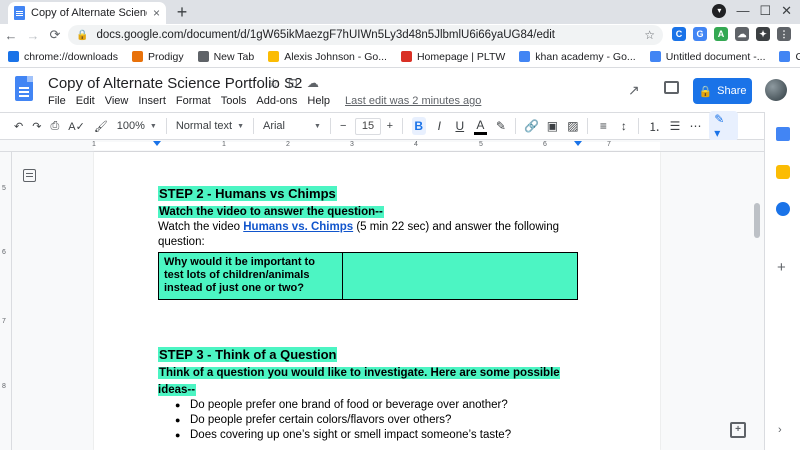 The image size is (800, 450). I want to click on print-icon: ⎙, so click(54, 126).